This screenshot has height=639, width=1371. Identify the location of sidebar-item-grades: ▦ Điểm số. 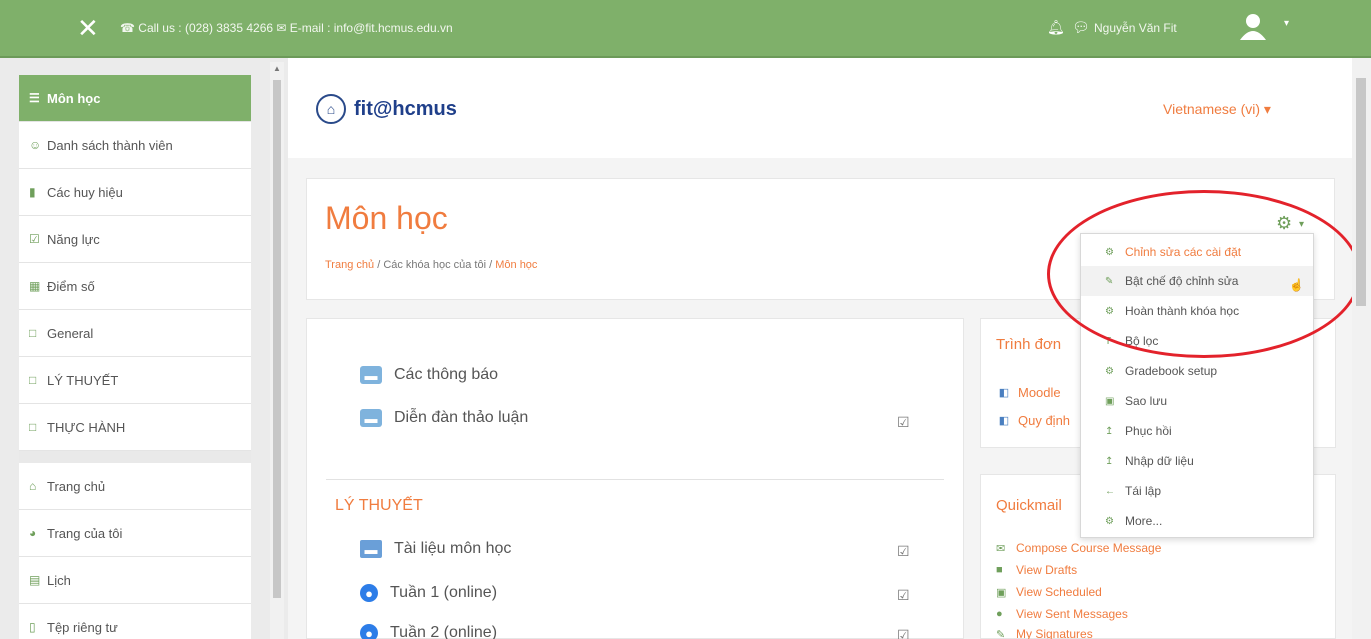
(135, 286).